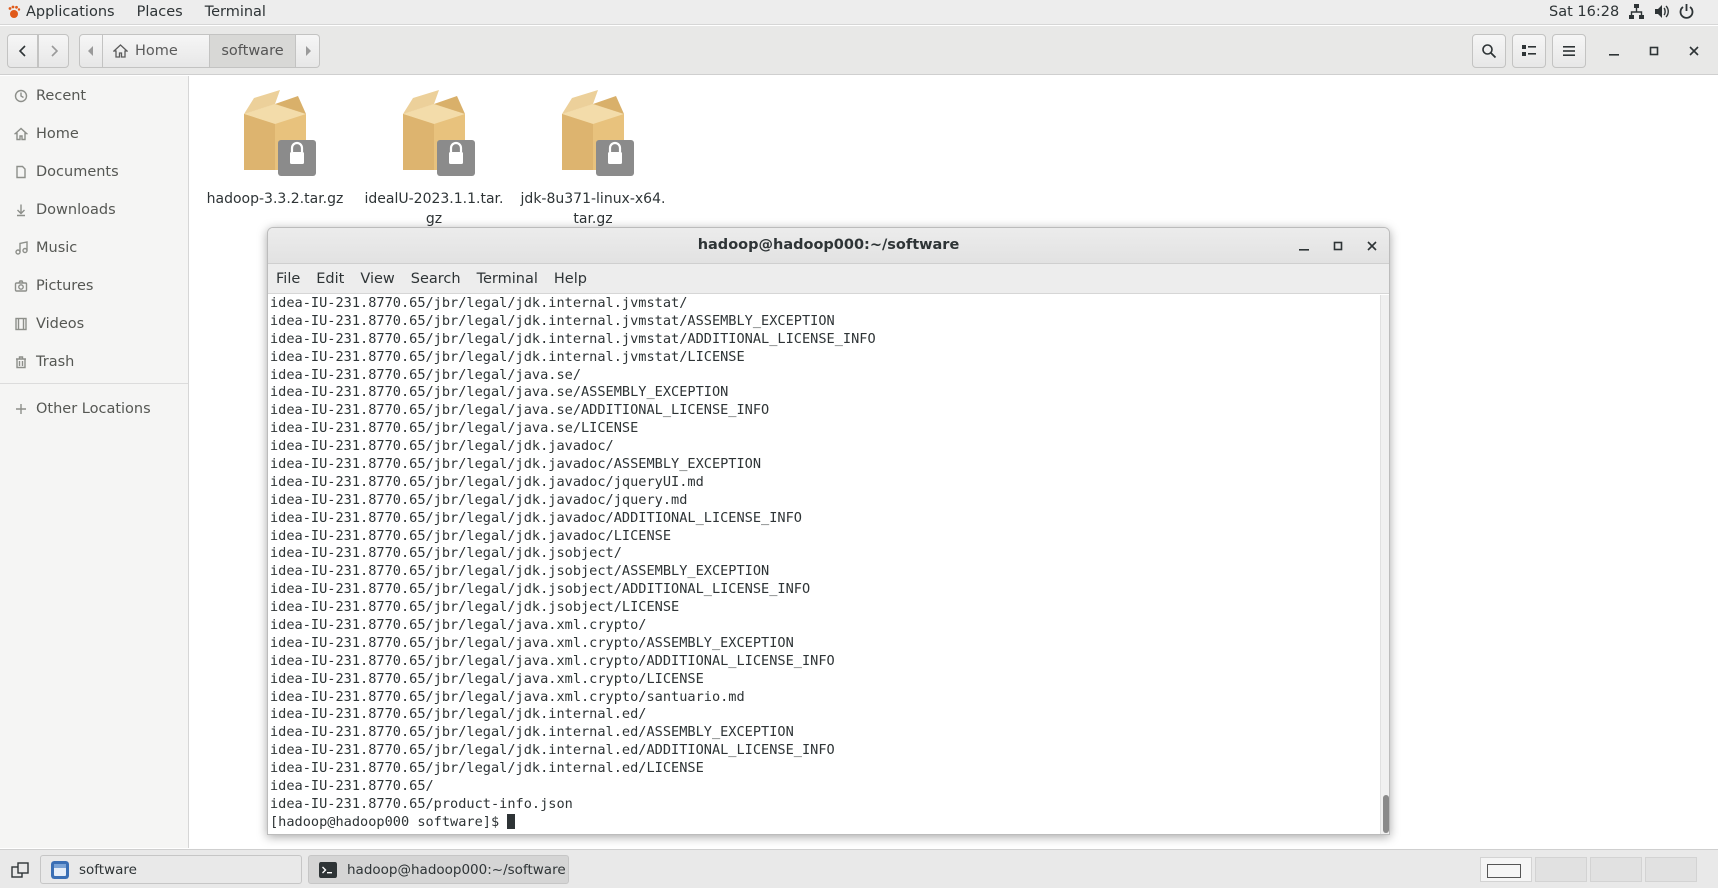 This screenshot has height=888, width=1718. What do you see at coordinates (859, 50) in the screenshot?
I see `file-manager-header: Home software` at bounding box center [859, 50].